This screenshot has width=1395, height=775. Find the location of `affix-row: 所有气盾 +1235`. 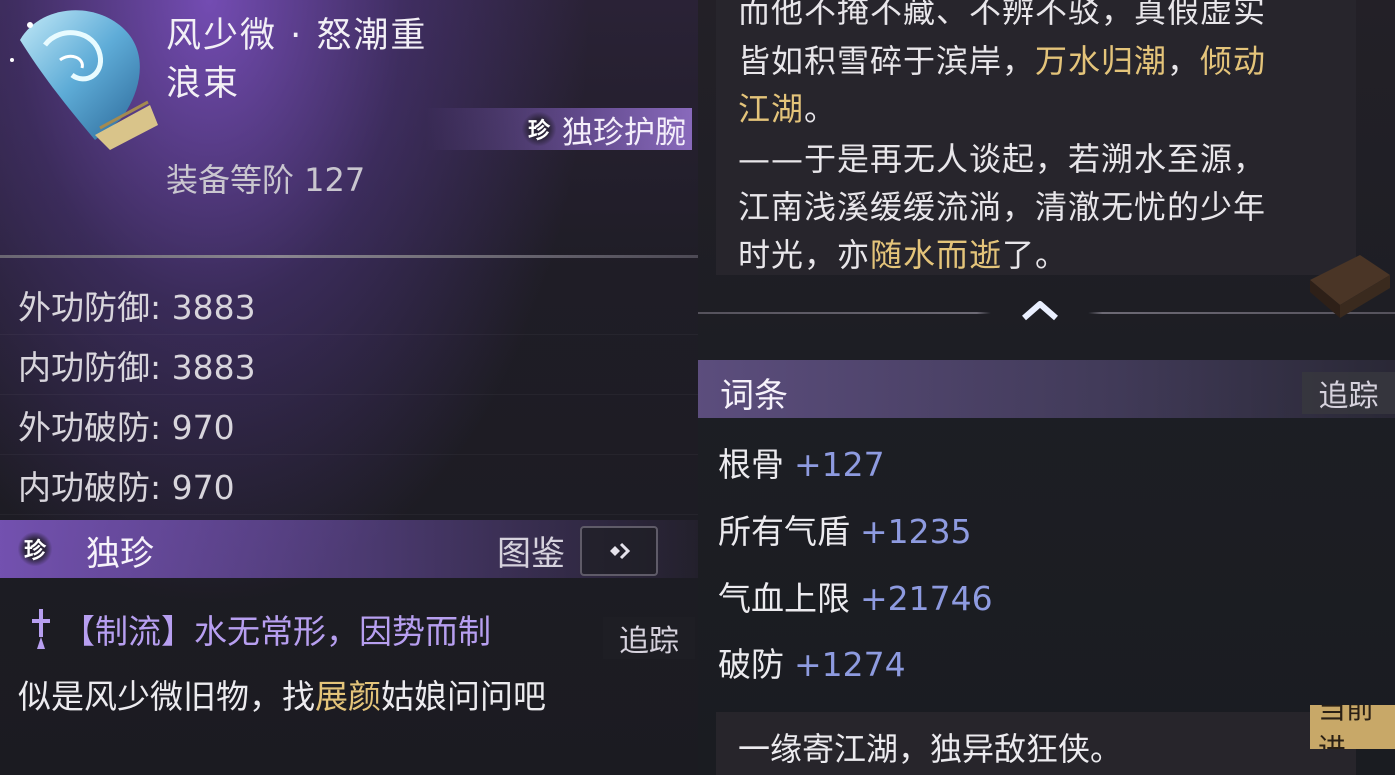

affix-row: 所有气盾 +1235 is located at coordinates (845, 529).